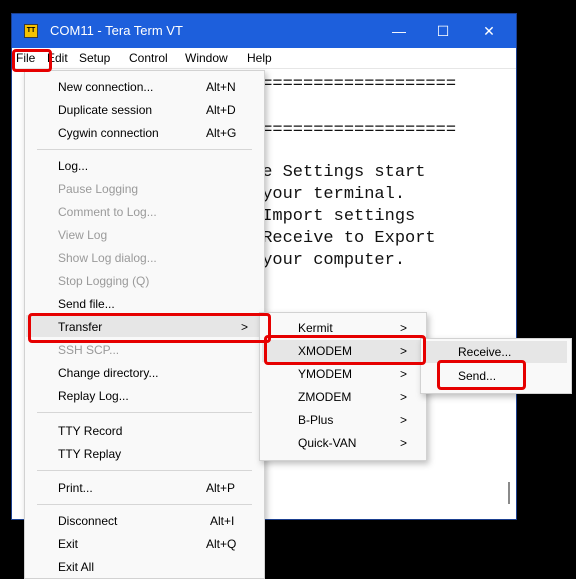 The height and width of the screenshot is (579, 576). I want to click on file-menu-disconnect: Disconnect, so click(87, 521).